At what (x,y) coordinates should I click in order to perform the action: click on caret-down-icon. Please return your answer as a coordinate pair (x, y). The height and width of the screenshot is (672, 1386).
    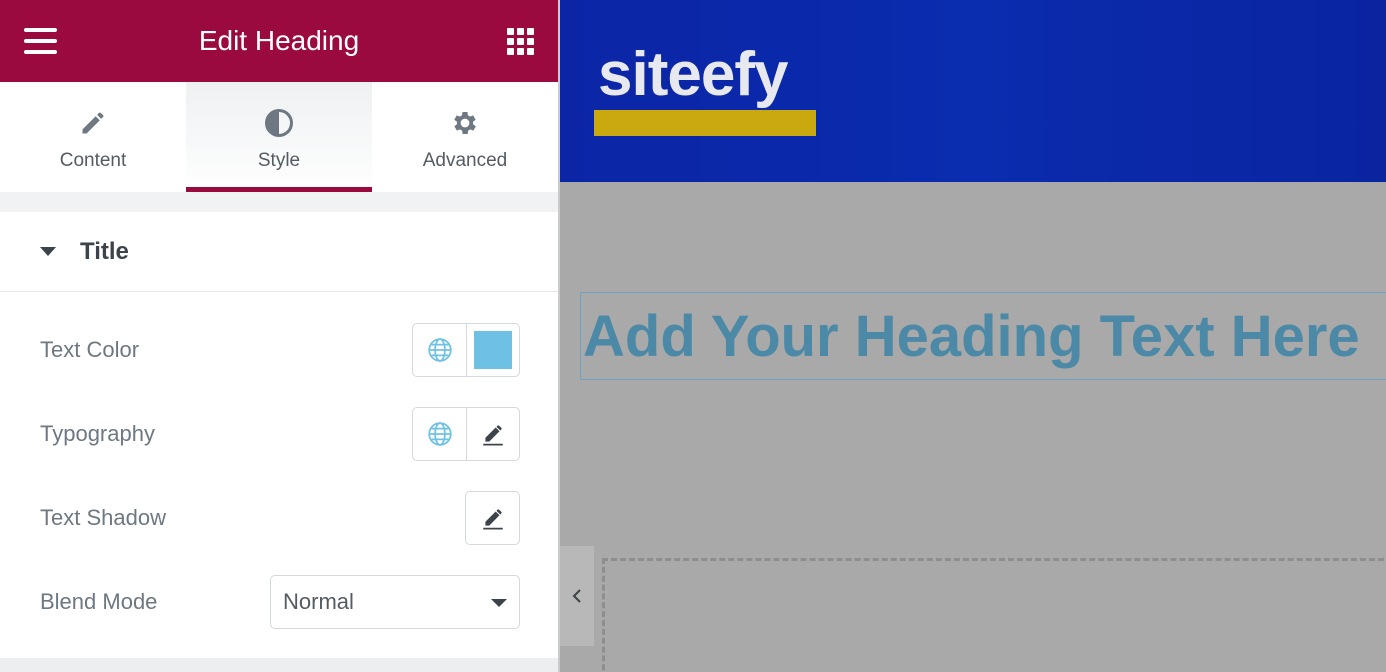
    Looking at the image, I should click on (48, 251).